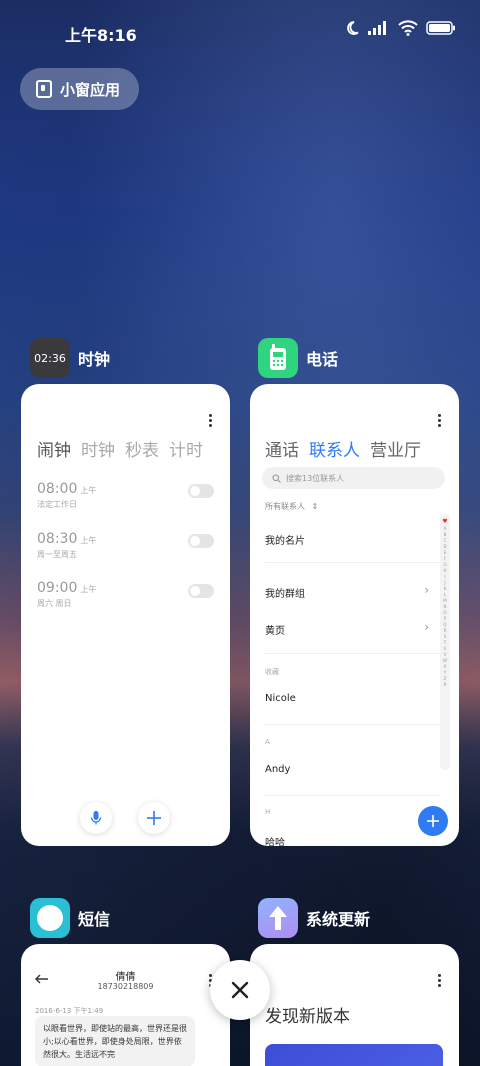 The image size is (480, 1066). Describe the element at coordinates (142, 448) in the screenshot. I see `tab-stopwatch: 秒表` at that location.